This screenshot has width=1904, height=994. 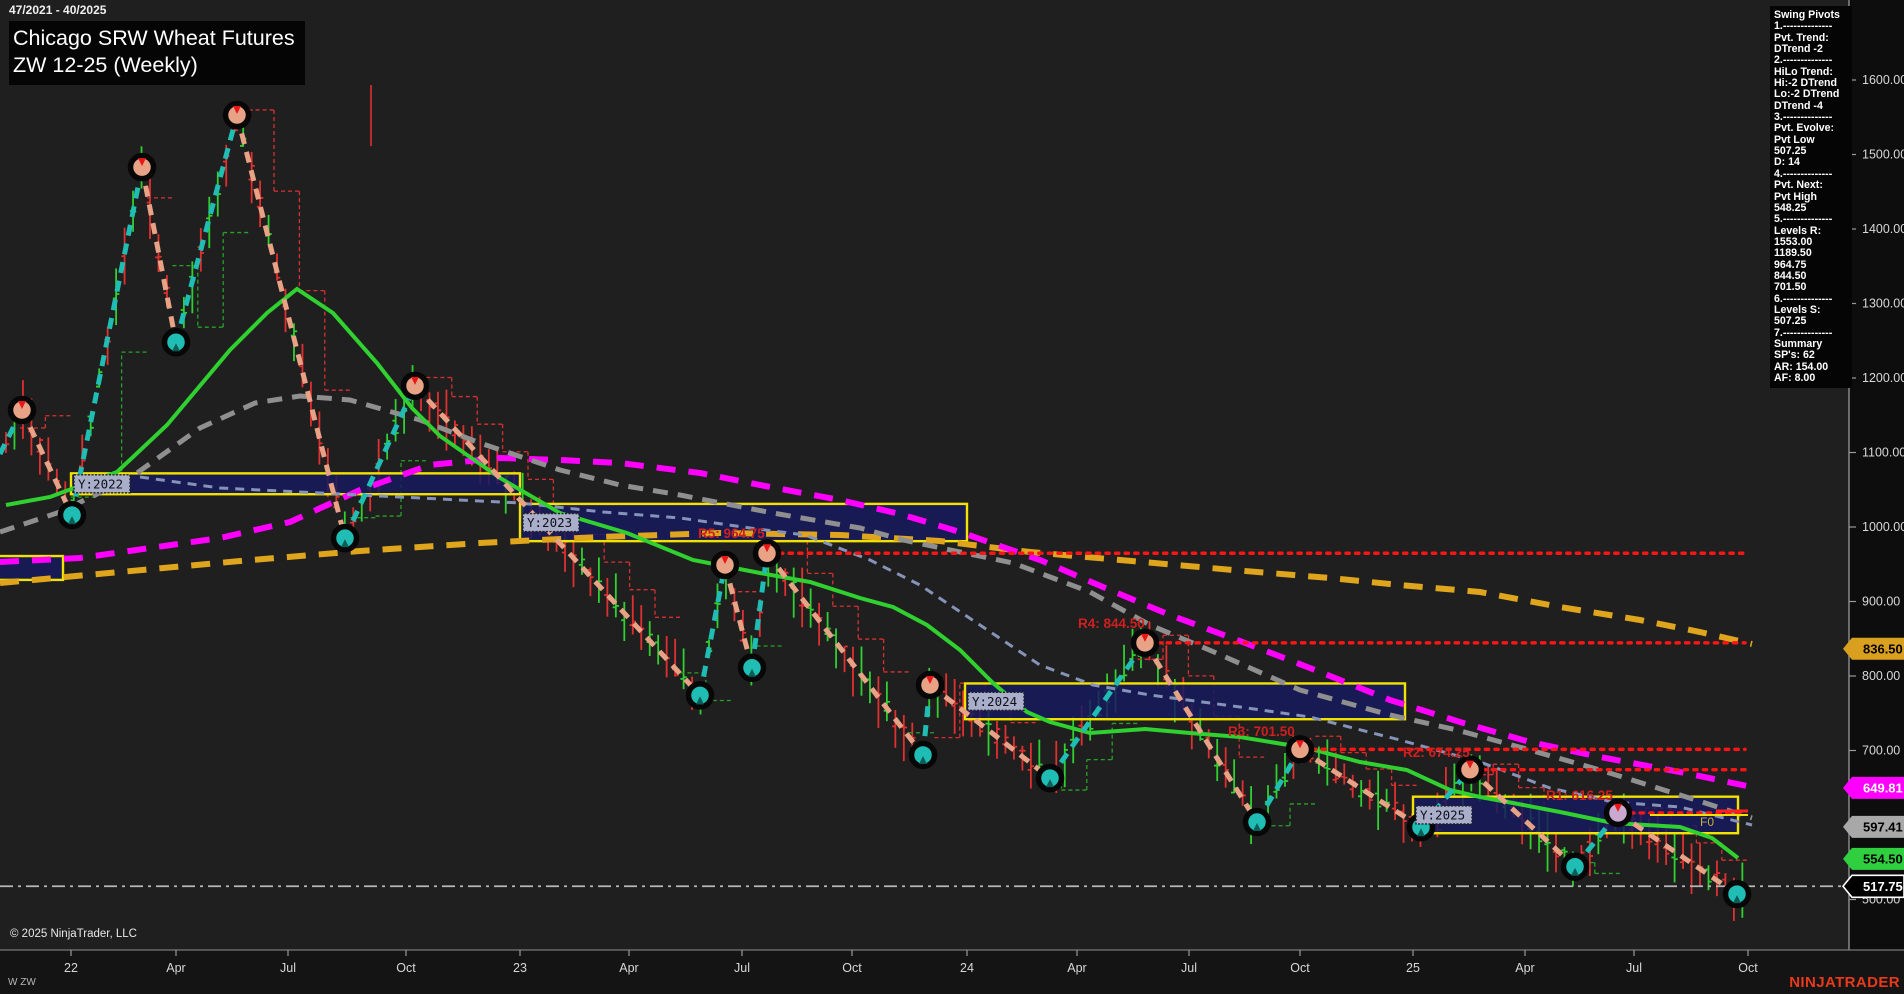 What do you see at coordinates (1883, 155) in the screenshot?
I see `y-tick-label: 1500.00` at bounding box center [1883, 155].